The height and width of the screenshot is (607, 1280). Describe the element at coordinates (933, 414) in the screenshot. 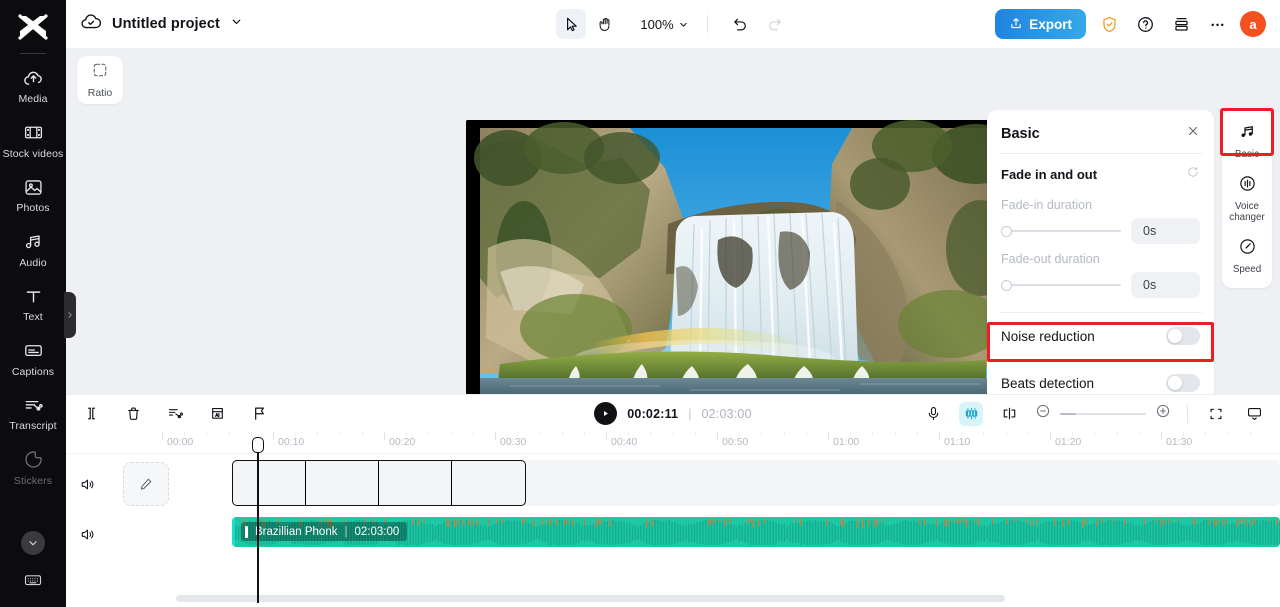

I see `microphone-icon` at that location.